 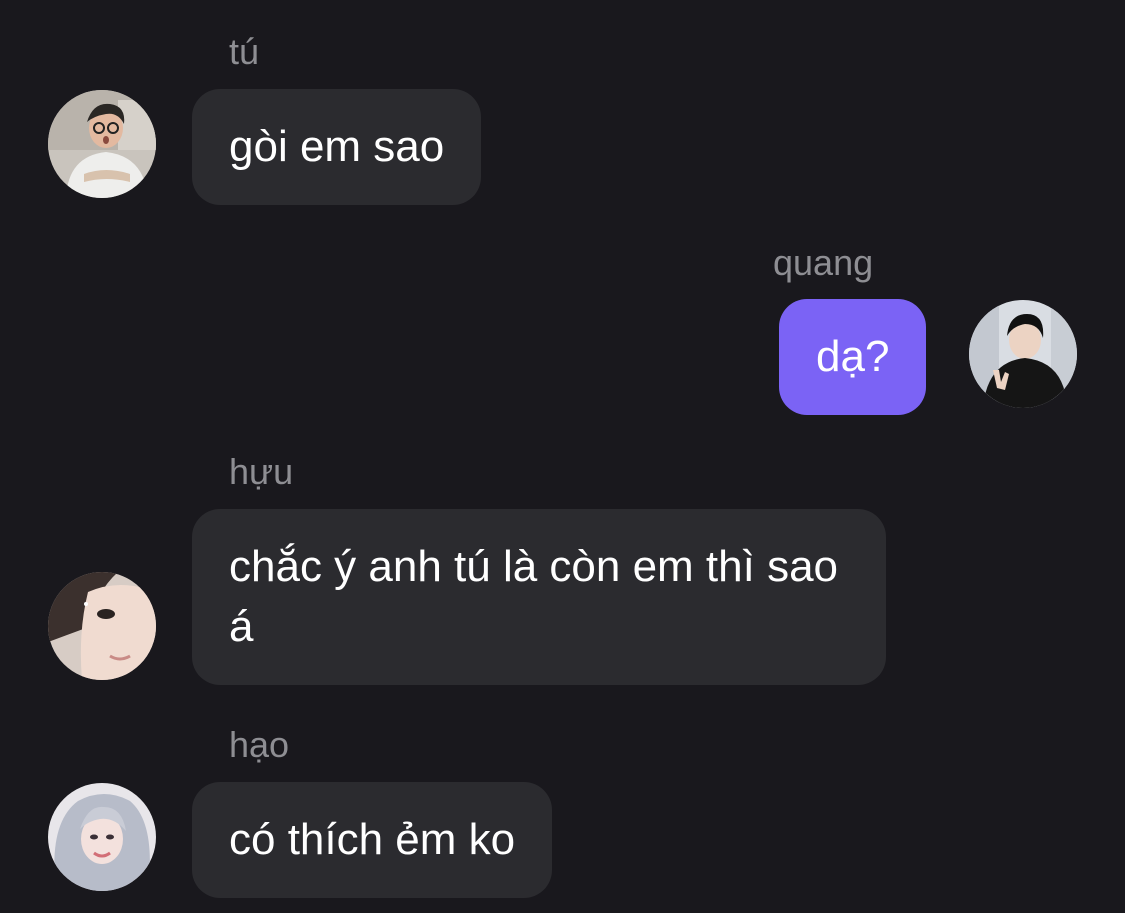 What do you see at coordinates (1023, 354) in the screenshot?
I see `avatar-quang-icon` at bounding box center [1023, 354].